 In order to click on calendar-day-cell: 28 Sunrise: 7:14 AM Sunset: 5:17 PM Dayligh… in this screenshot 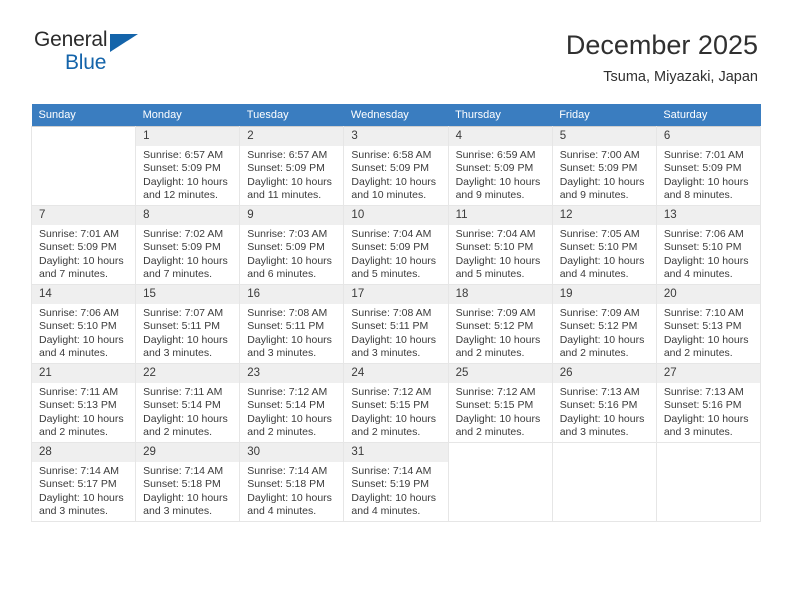, I will do `click(83, 482)`.